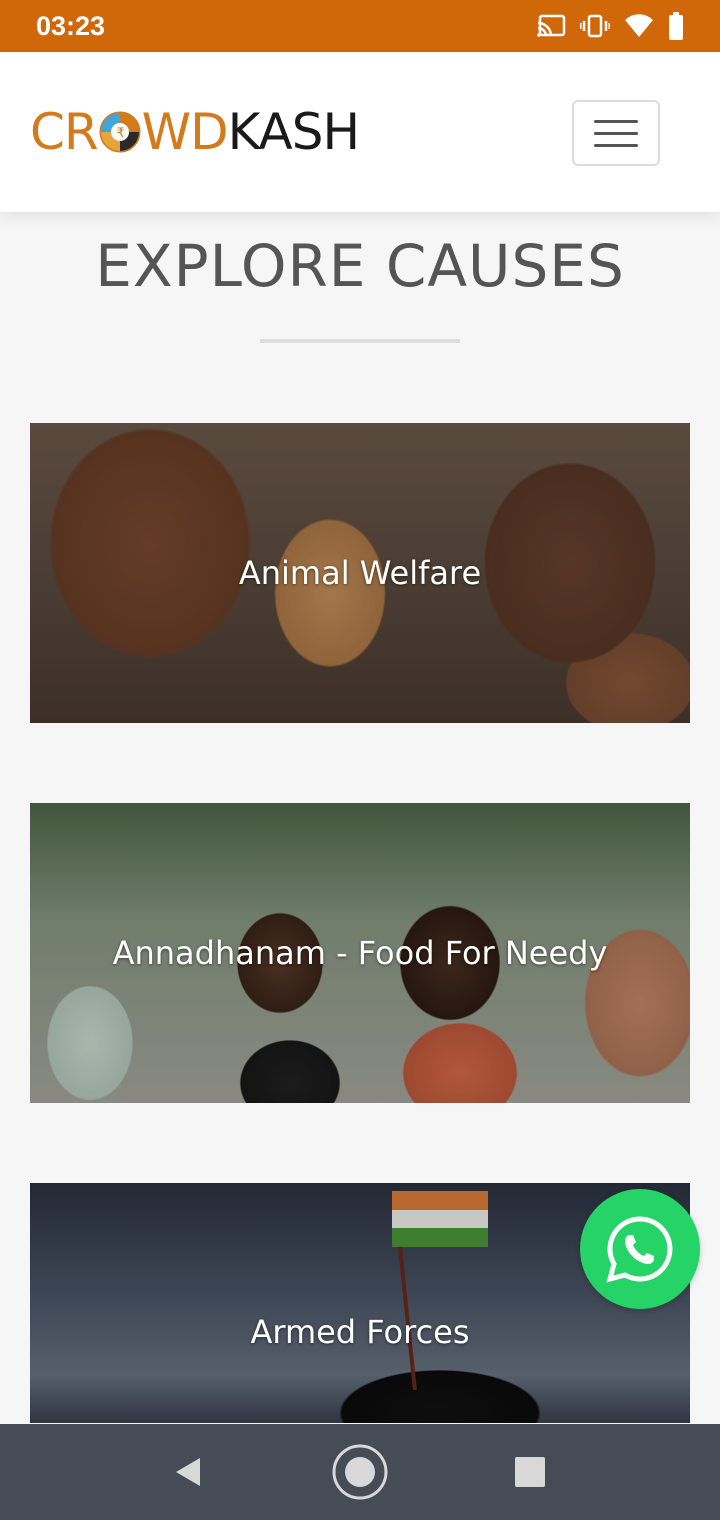 Image resolution: width=720 pixels, height=1520 pixels. What do you see at coordinates (360, 266) in the screenshot?
I see `page-title: EXPLORE CAUSES` at bounding box center [360, 266].